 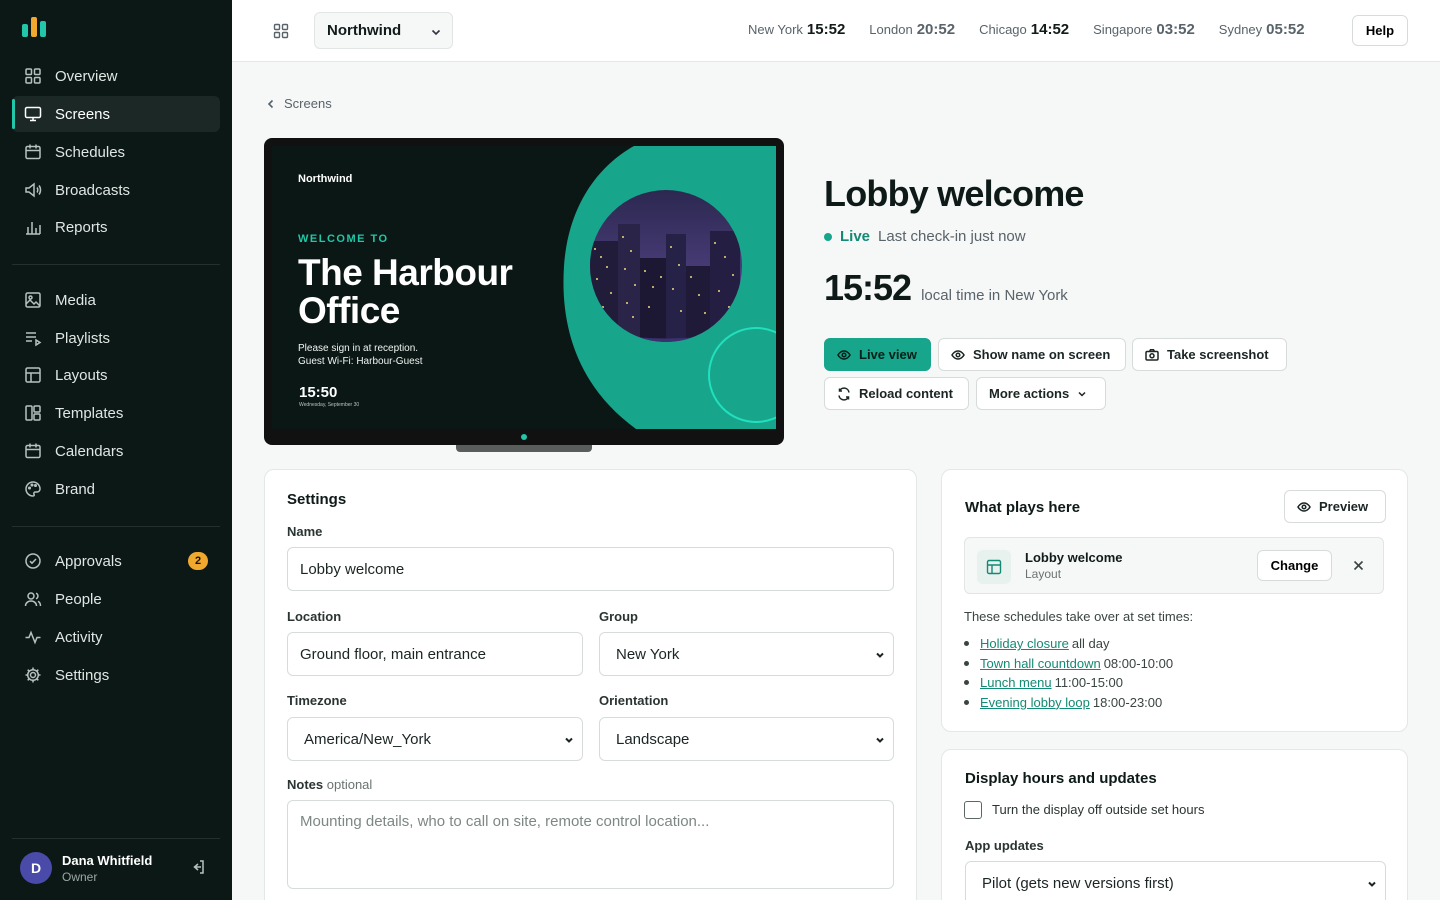 I want to click on user-role: Owner, so click(x=80, y=876).